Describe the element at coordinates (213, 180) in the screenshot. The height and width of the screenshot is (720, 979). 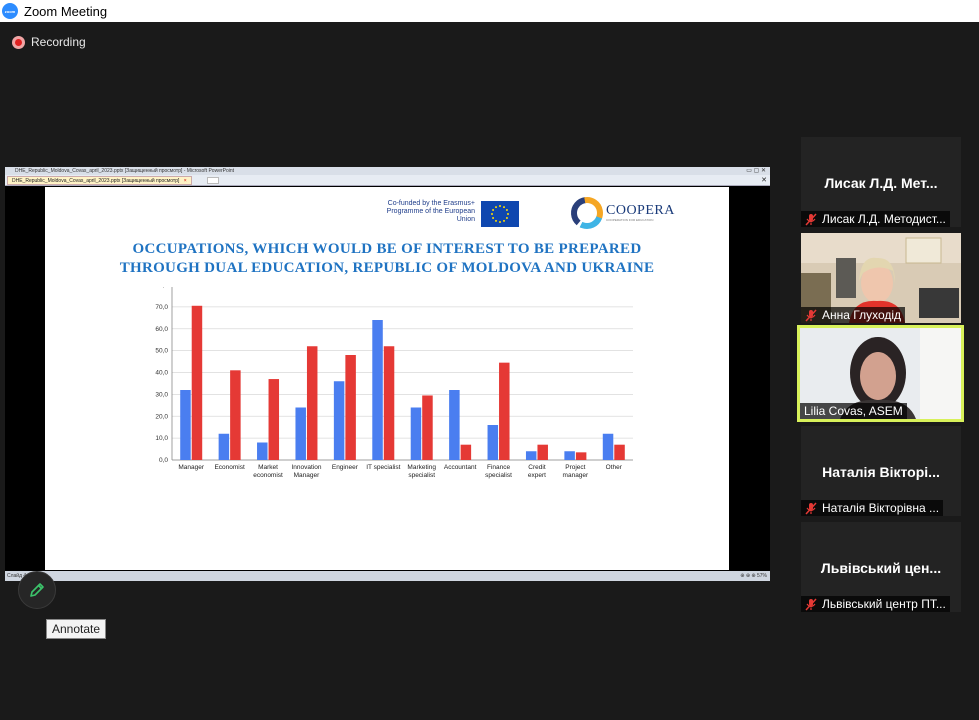
I see `ppt-new-tab-icon` at that location.